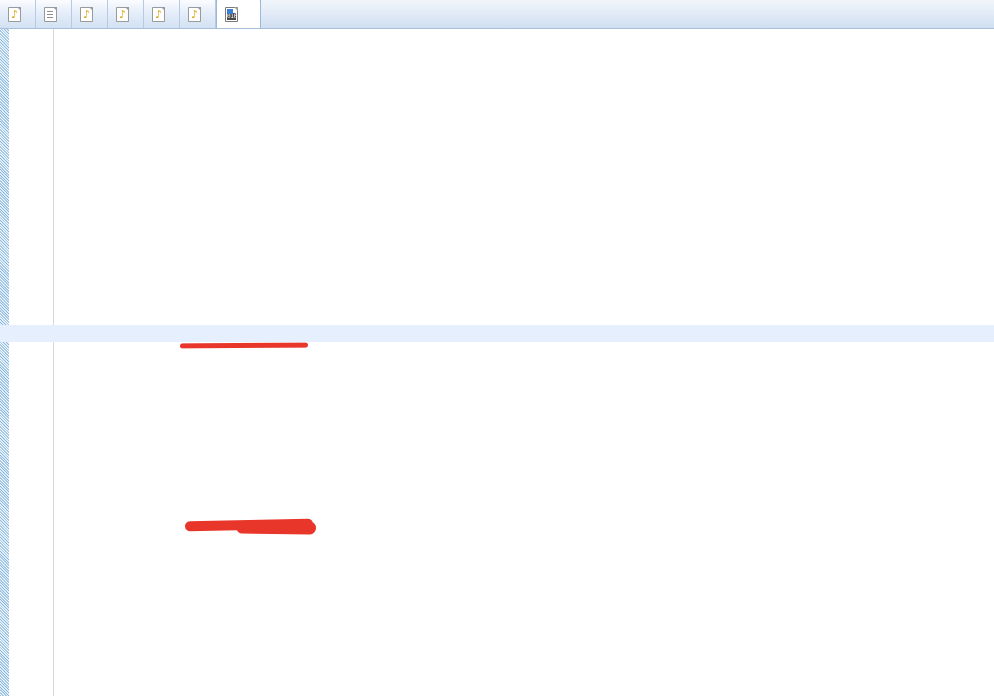 This screenshot has height=696, width=994. What do you see at coordinates (267, 14) in the screenshot?
I see `tab-overflow-button` at bounding box center [267, 14].